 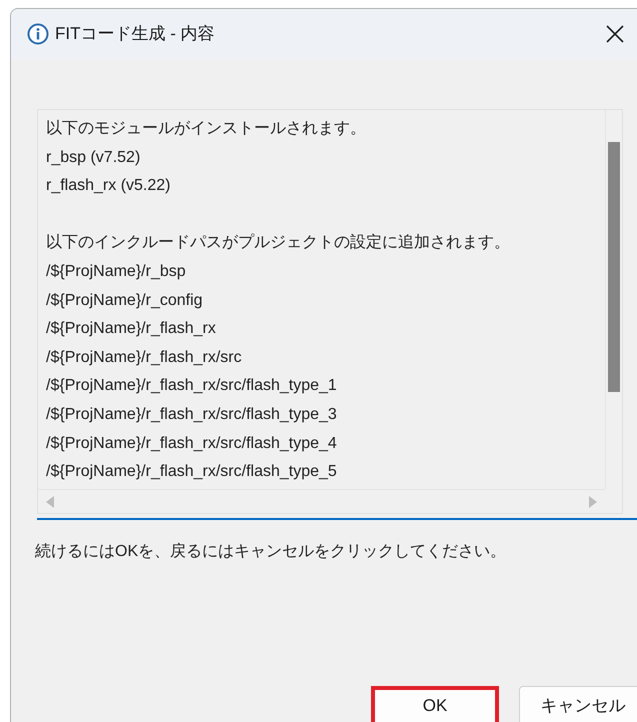 What do you see at coordinates (38, 34) in the screenshot?
I see `info-icon` at bounding box center [38, 34].